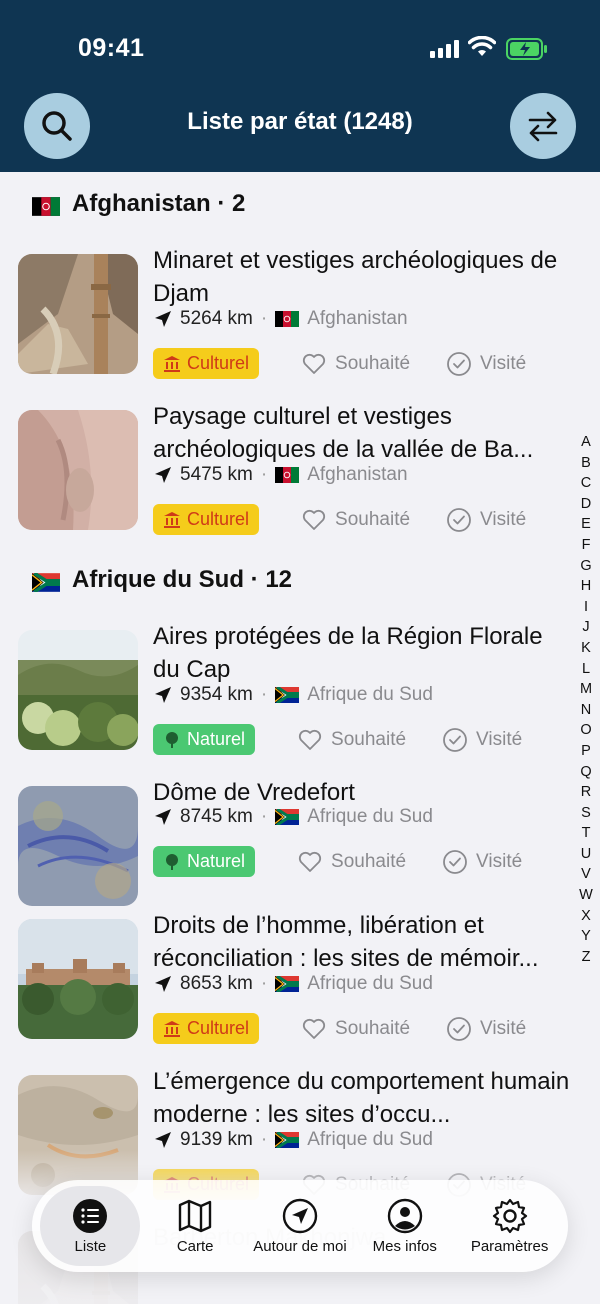 The width and height of the screenshot is (600, 1304). What do you see at coordinates (405, 1226) in the screenshot?
I see `tab-mes-infos: Mes infos` at bounding box center [405, 1226].